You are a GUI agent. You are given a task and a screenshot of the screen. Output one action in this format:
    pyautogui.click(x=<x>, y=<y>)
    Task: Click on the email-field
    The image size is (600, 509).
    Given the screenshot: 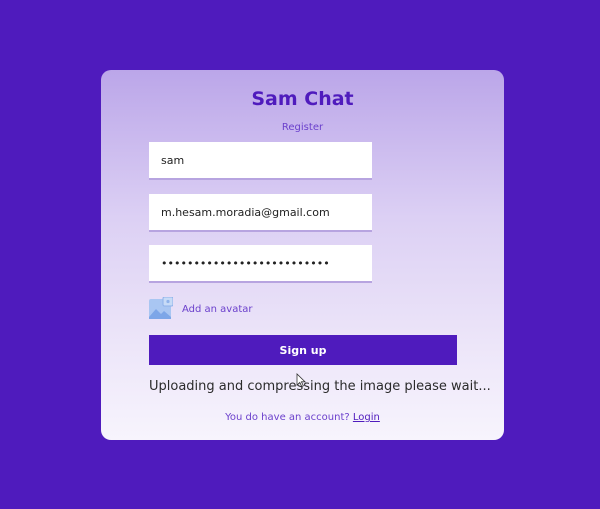 What is the action you would take?
    pyautogui.click(x=260, y=213)
    